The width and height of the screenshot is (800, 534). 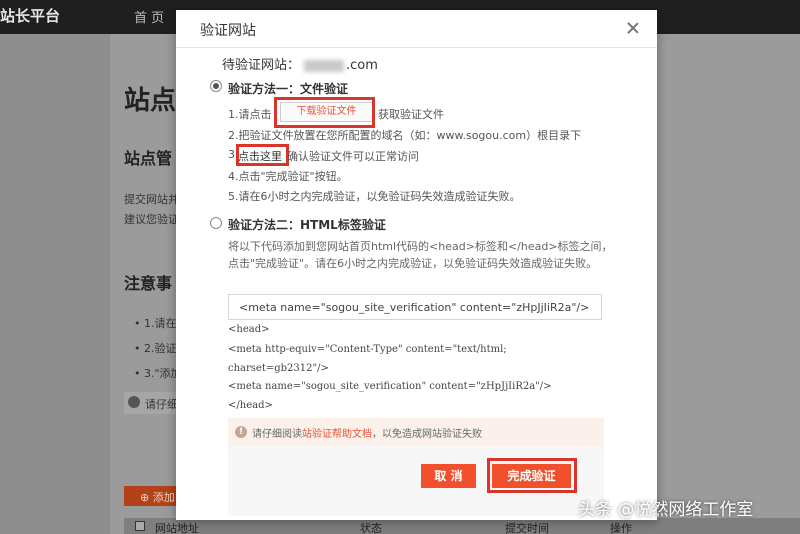 I want to click on method1-title: 验证方法一：文件验证, so click(x=288, y=89).